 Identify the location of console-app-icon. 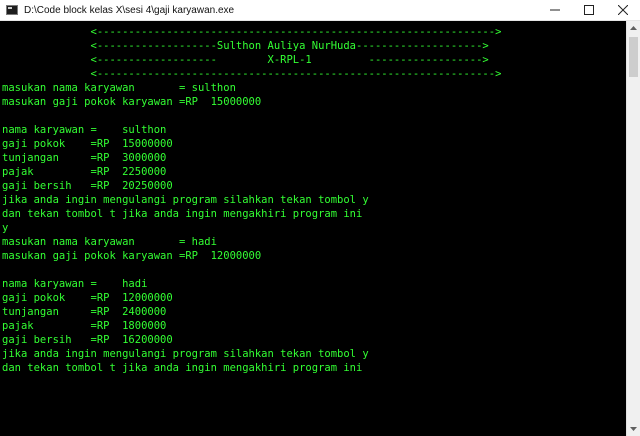
(12, 10).